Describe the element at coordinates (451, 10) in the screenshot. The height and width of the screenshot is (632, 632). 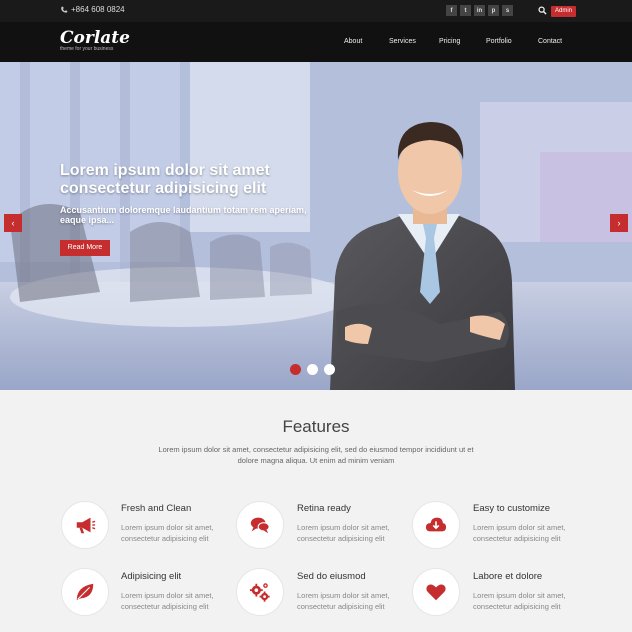
I see `facebook-icon: f` at that location.